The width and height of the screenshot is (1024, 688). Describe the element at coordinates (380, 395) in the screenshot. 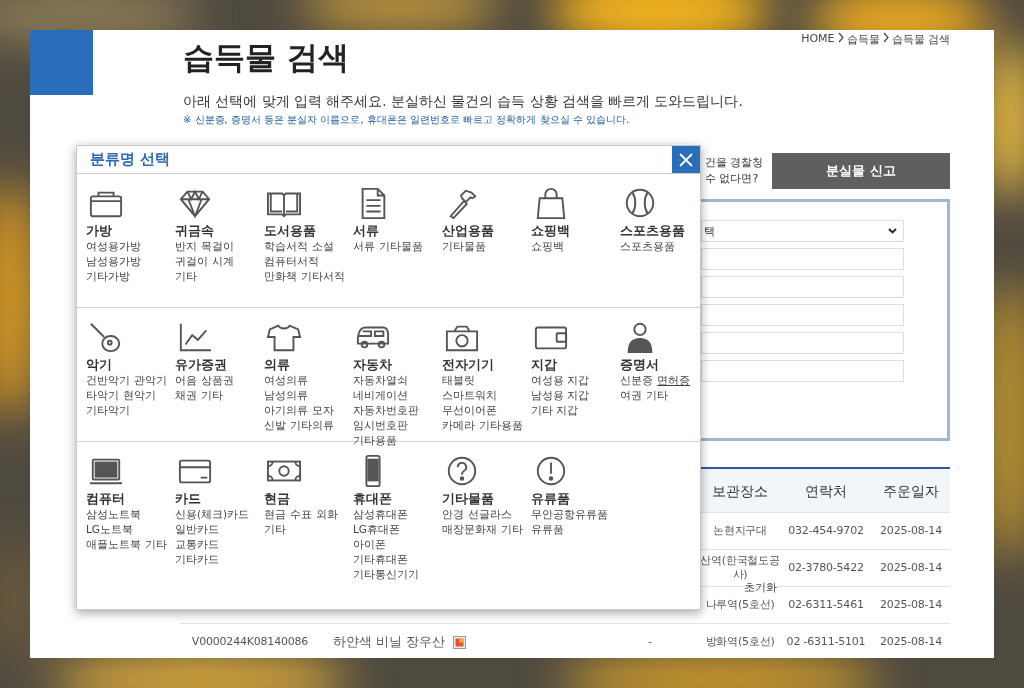

I see `category-link: 네비게이션` at that location.